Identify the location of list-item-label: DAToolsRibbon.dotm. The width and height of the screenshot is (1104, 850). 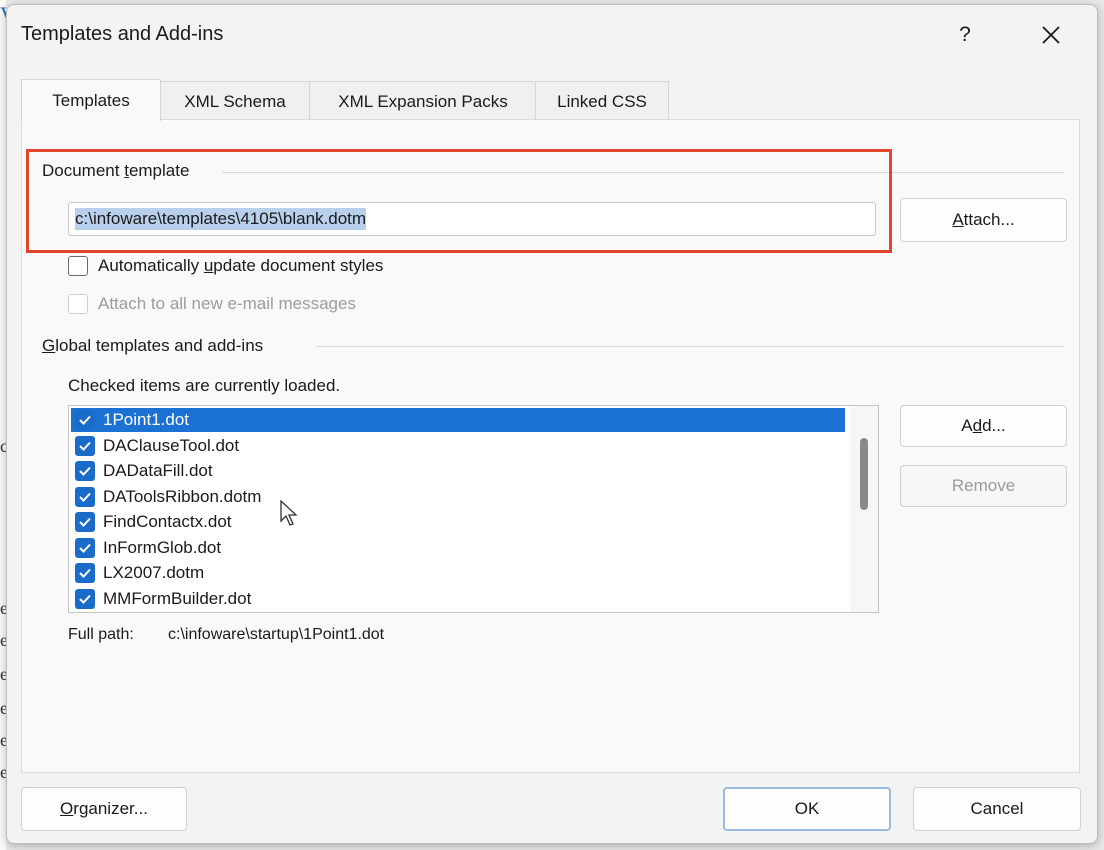
(182, 496).